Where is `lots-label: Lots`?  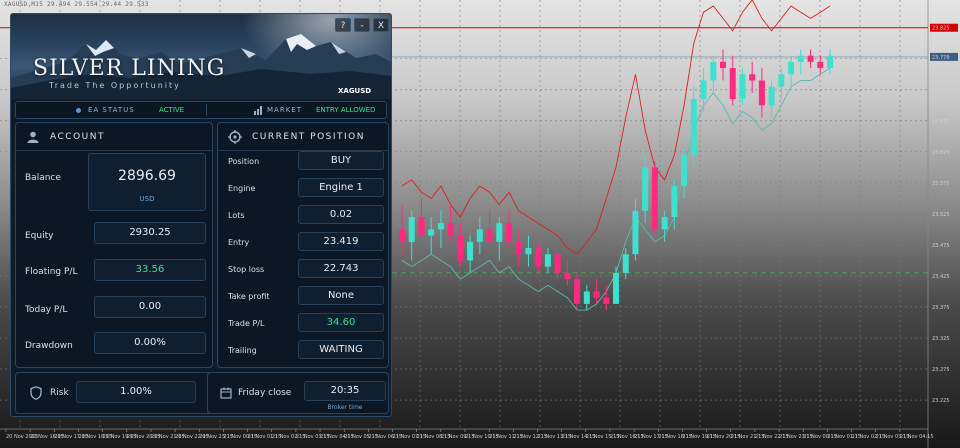 lots-label: Lots is located at coordinates (236, 215).